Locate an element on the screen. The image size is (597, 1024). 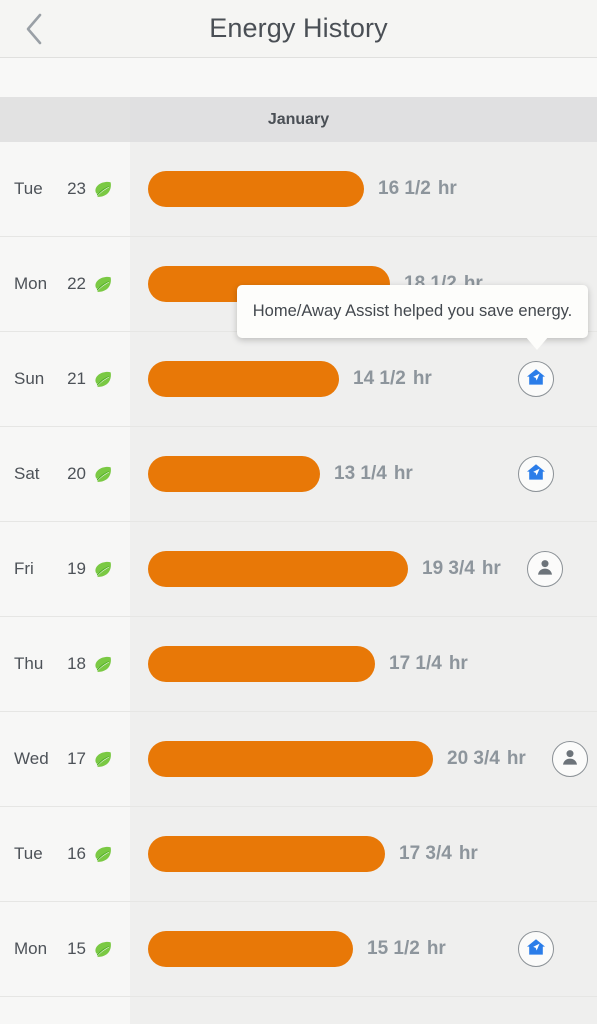
table-row: Fri 19 19 3/4 hr is located at coordinates (298, 569).